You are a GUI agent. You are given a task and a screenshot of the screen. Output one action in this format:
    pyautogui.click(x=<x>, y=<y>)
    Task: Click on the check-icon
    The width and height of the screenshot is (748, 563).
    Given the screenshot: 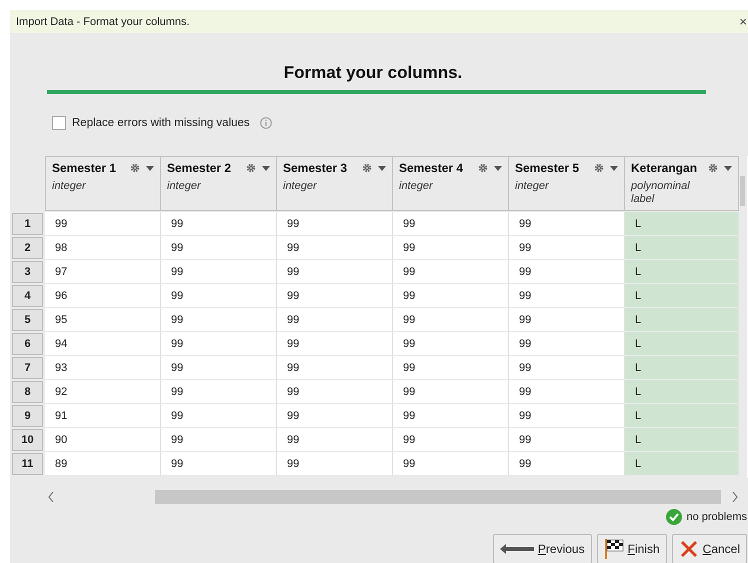 What is the action you would take?
    pyautogui.click(x=674, y=517)
    